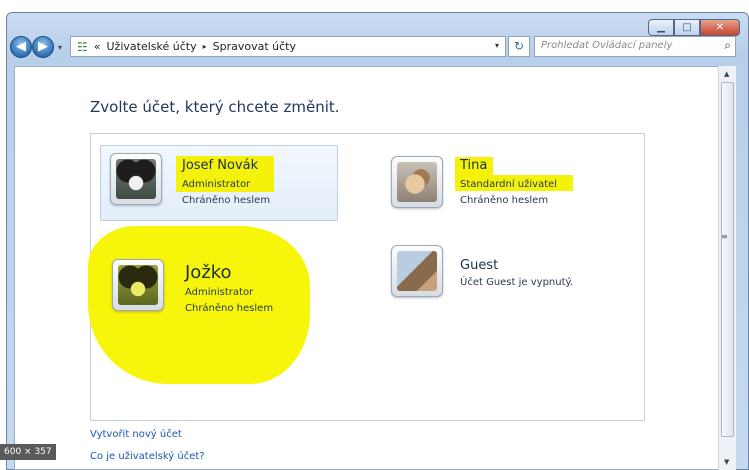  I want to click on refresh-button: ↻, so click(519, 46).